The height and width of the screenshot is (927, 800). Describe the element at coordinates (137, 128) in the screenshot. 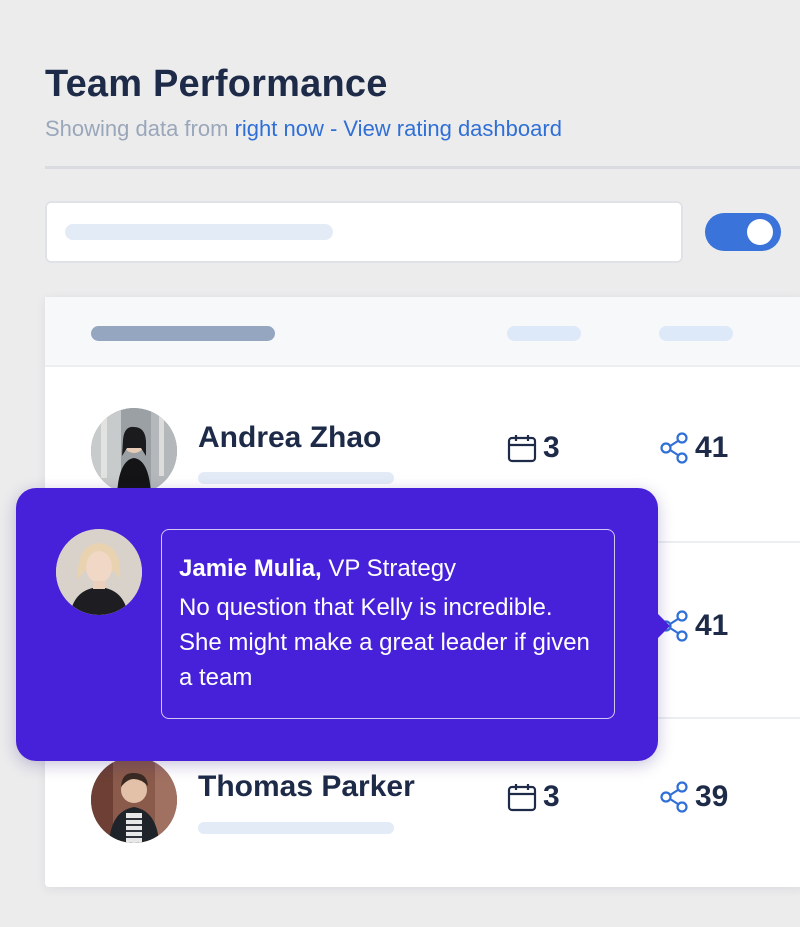

I see `subtitle-prefix: Showing data from` at that location.